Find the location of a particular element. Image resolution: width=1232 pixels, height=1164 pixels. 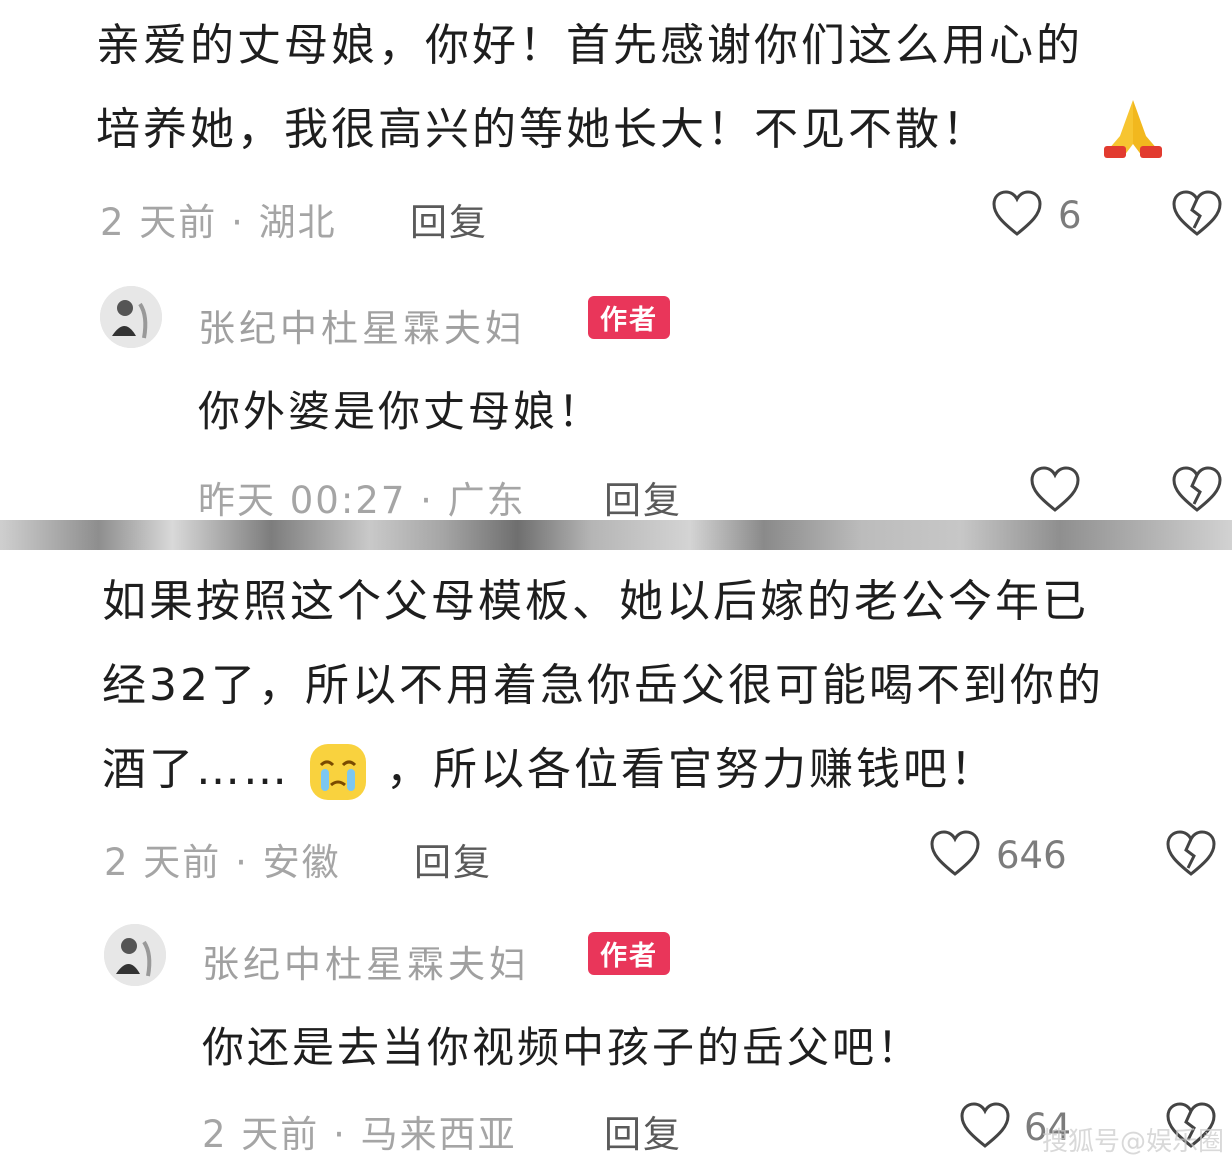

author-reply-1-dislike-button is located at coordinates (1198, 491).